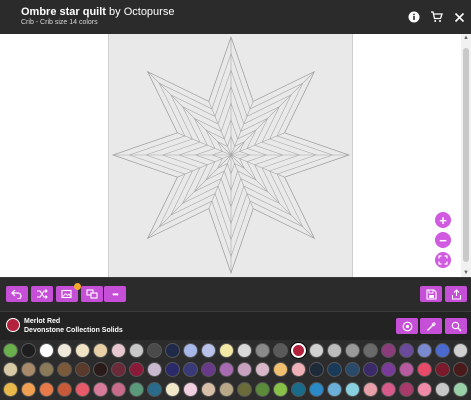 Image resolution: width=471 pixels, height=400 pixels. Describe the element at coordinates (459, 17) in the screenshot. I see `close-icon` at that location.